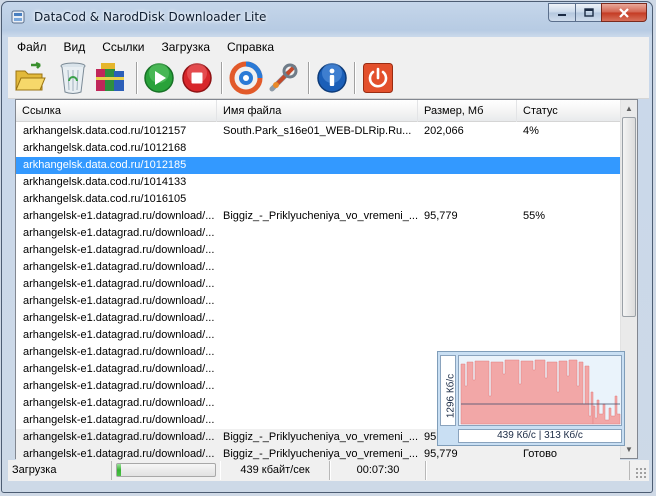 Image resolution: width=656 pixels, height=496 pixels. What do you see at coordinates (318, 182) in the screenshot?
I see `table-row: arkhangelsk.data.cod.ru/1014133` at bounding box center [318, 182].